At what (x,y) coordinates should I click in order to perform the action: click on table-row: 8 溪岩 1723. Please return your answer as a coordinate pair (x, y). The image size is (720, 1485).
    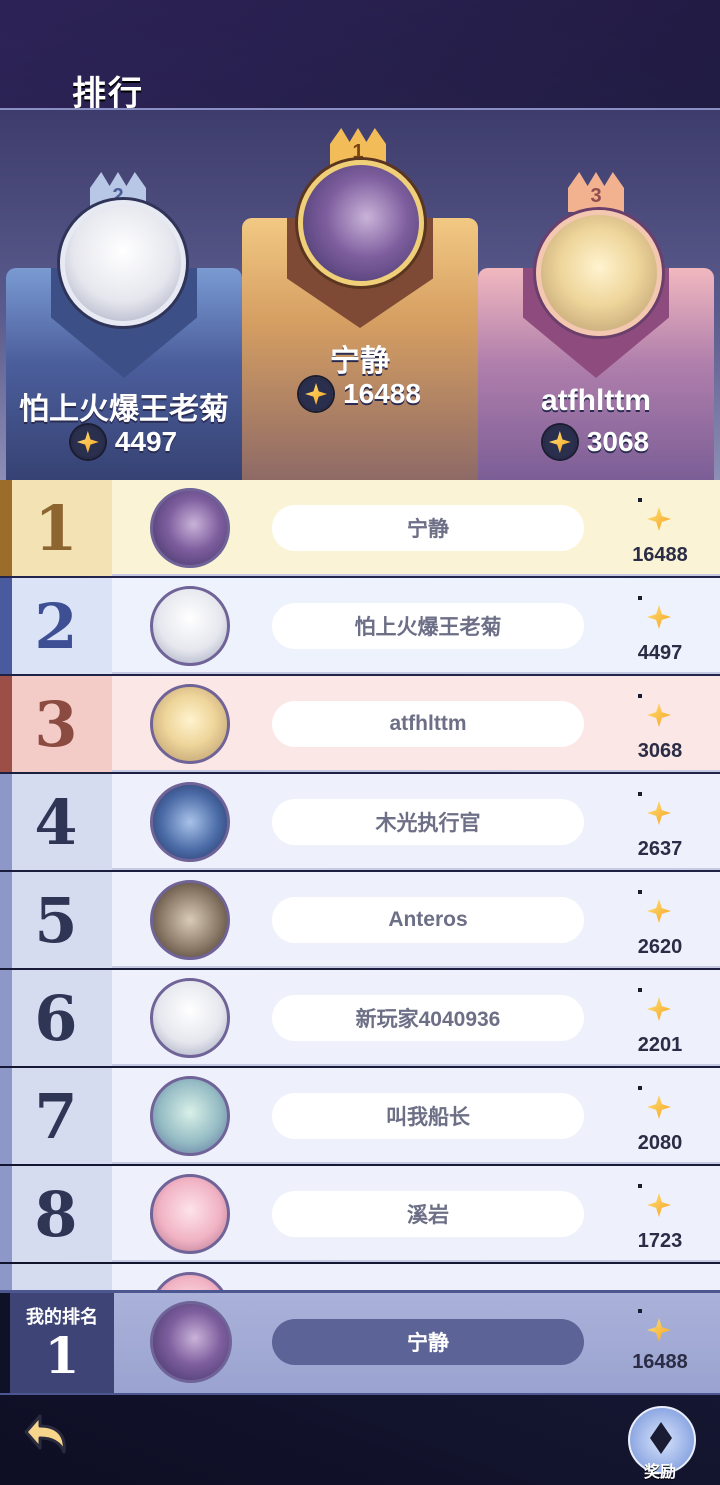
    Looking at the image, I should click on (360, 1214).